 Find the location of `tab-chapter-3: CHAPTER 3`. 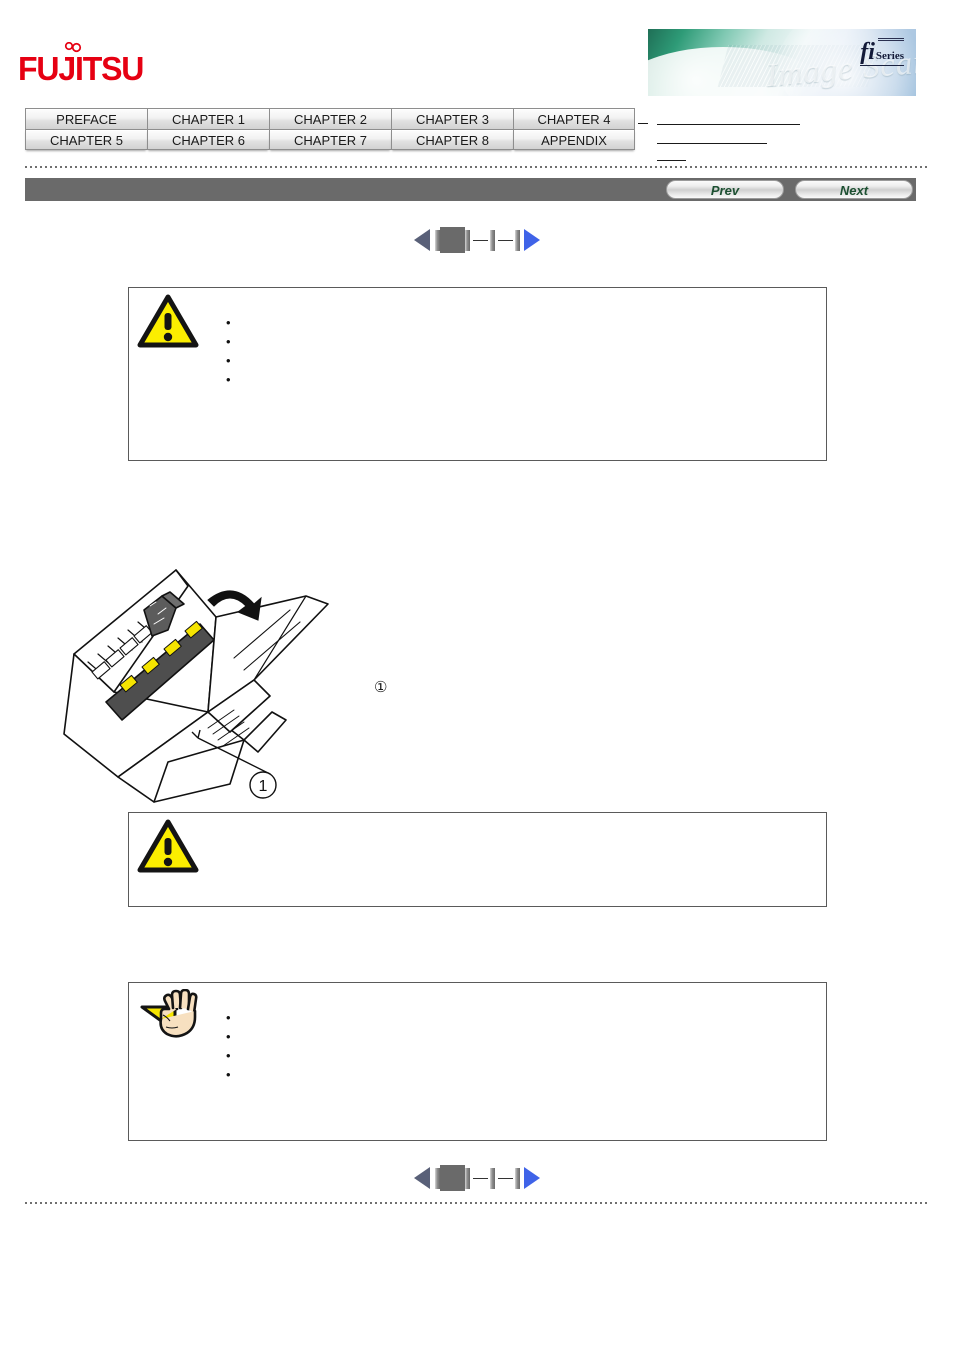

tab-chapter-3: CHAPTER 3 is located at coordinates (452, 118).